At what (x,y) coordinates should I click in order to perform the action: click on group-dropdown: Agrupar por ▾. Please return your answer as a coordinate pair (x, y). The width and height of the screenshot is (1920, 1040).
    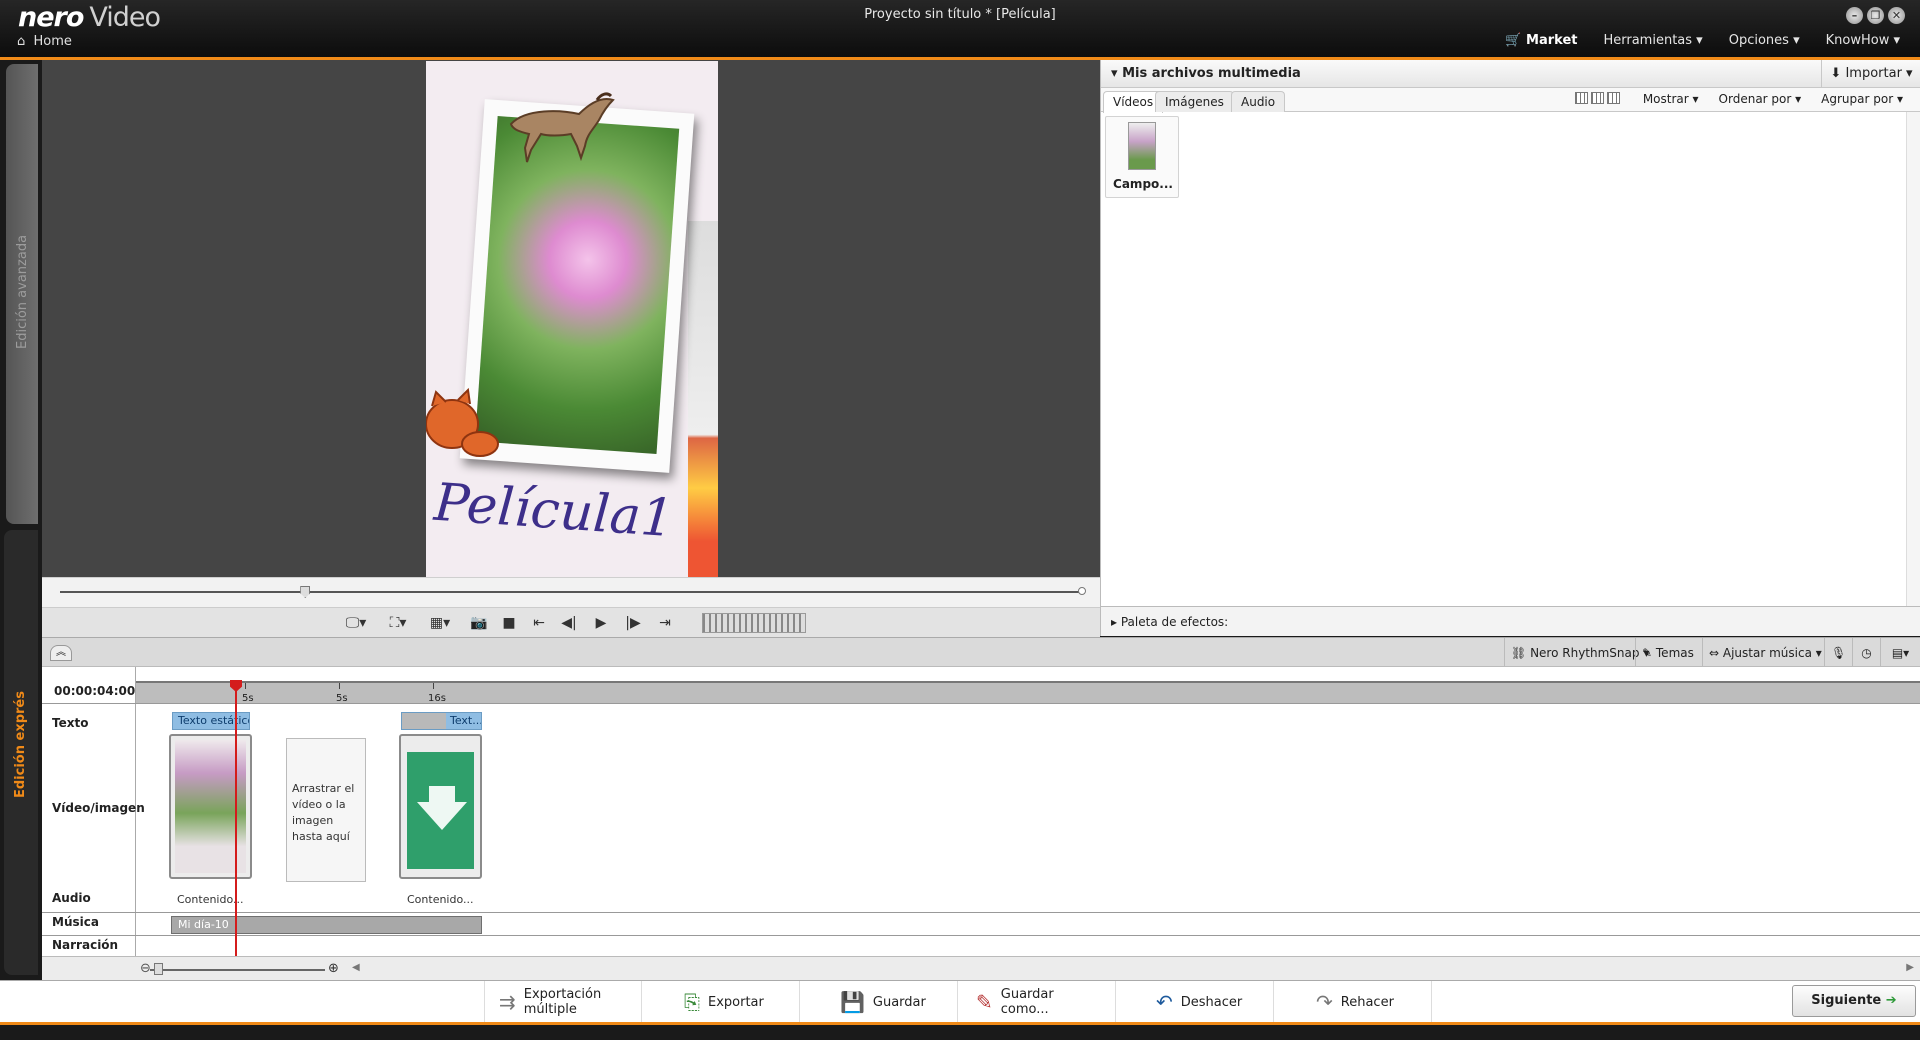
    Looking at the image, I should click on (1862, 99).